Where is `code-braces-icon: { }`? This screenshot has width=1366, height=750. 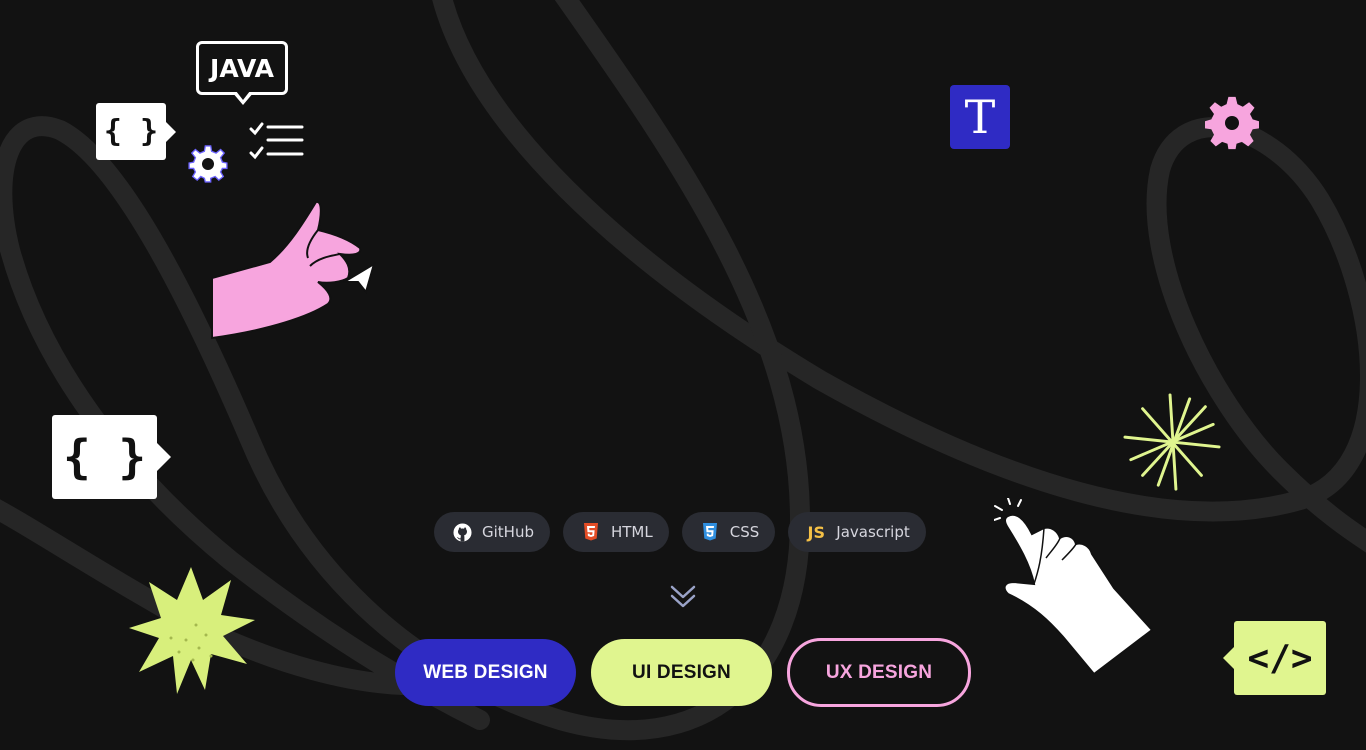 code-braces-icon: { } is located at coordinates (131, 131).